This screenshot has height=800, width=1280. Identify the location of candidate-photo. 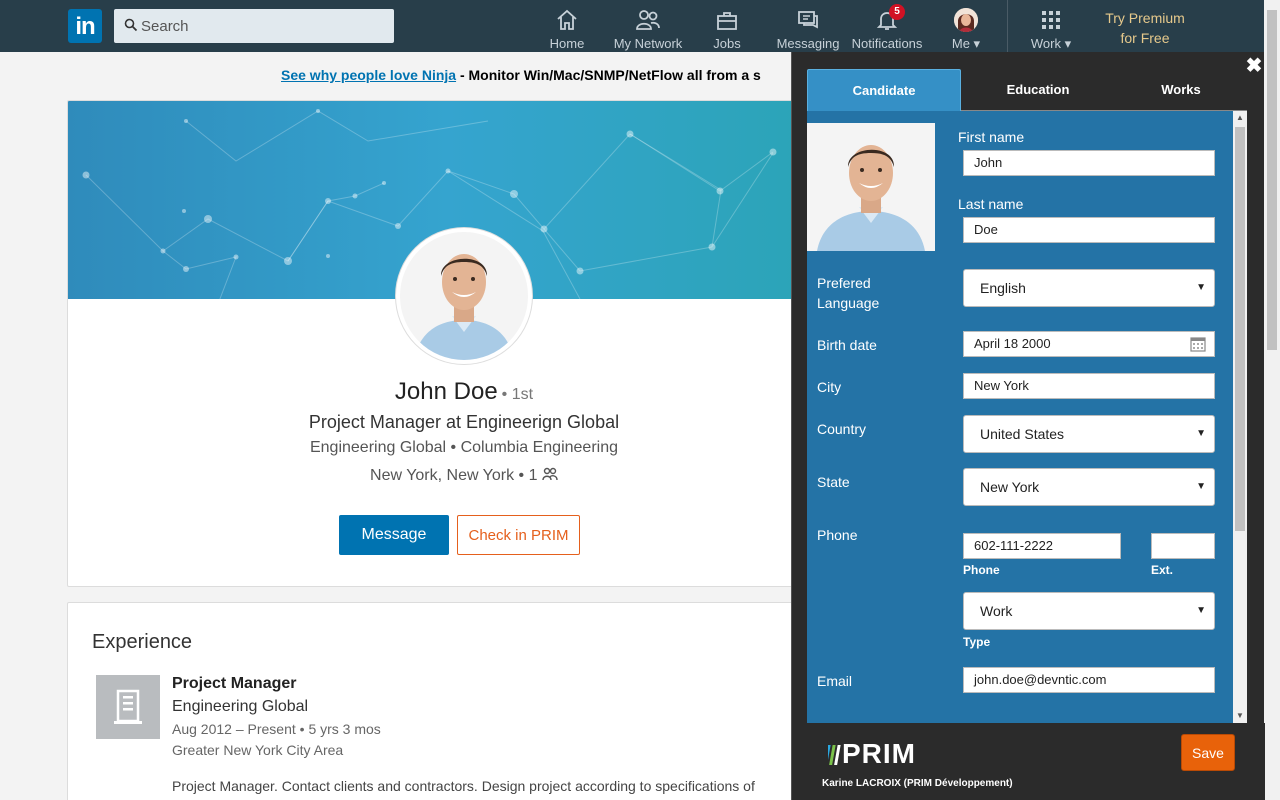
(871, 187).